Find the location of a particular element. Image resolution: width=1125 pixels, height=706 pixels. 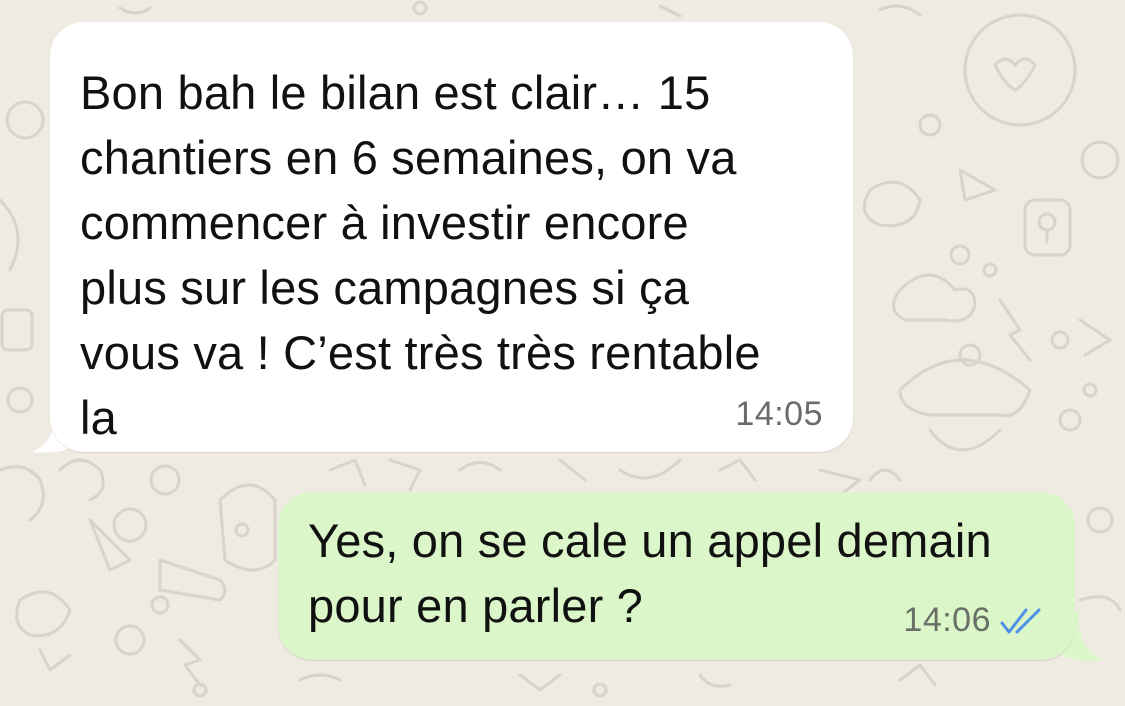

incoming-message-meta: 14:05 is located at coordinates (779, 414).